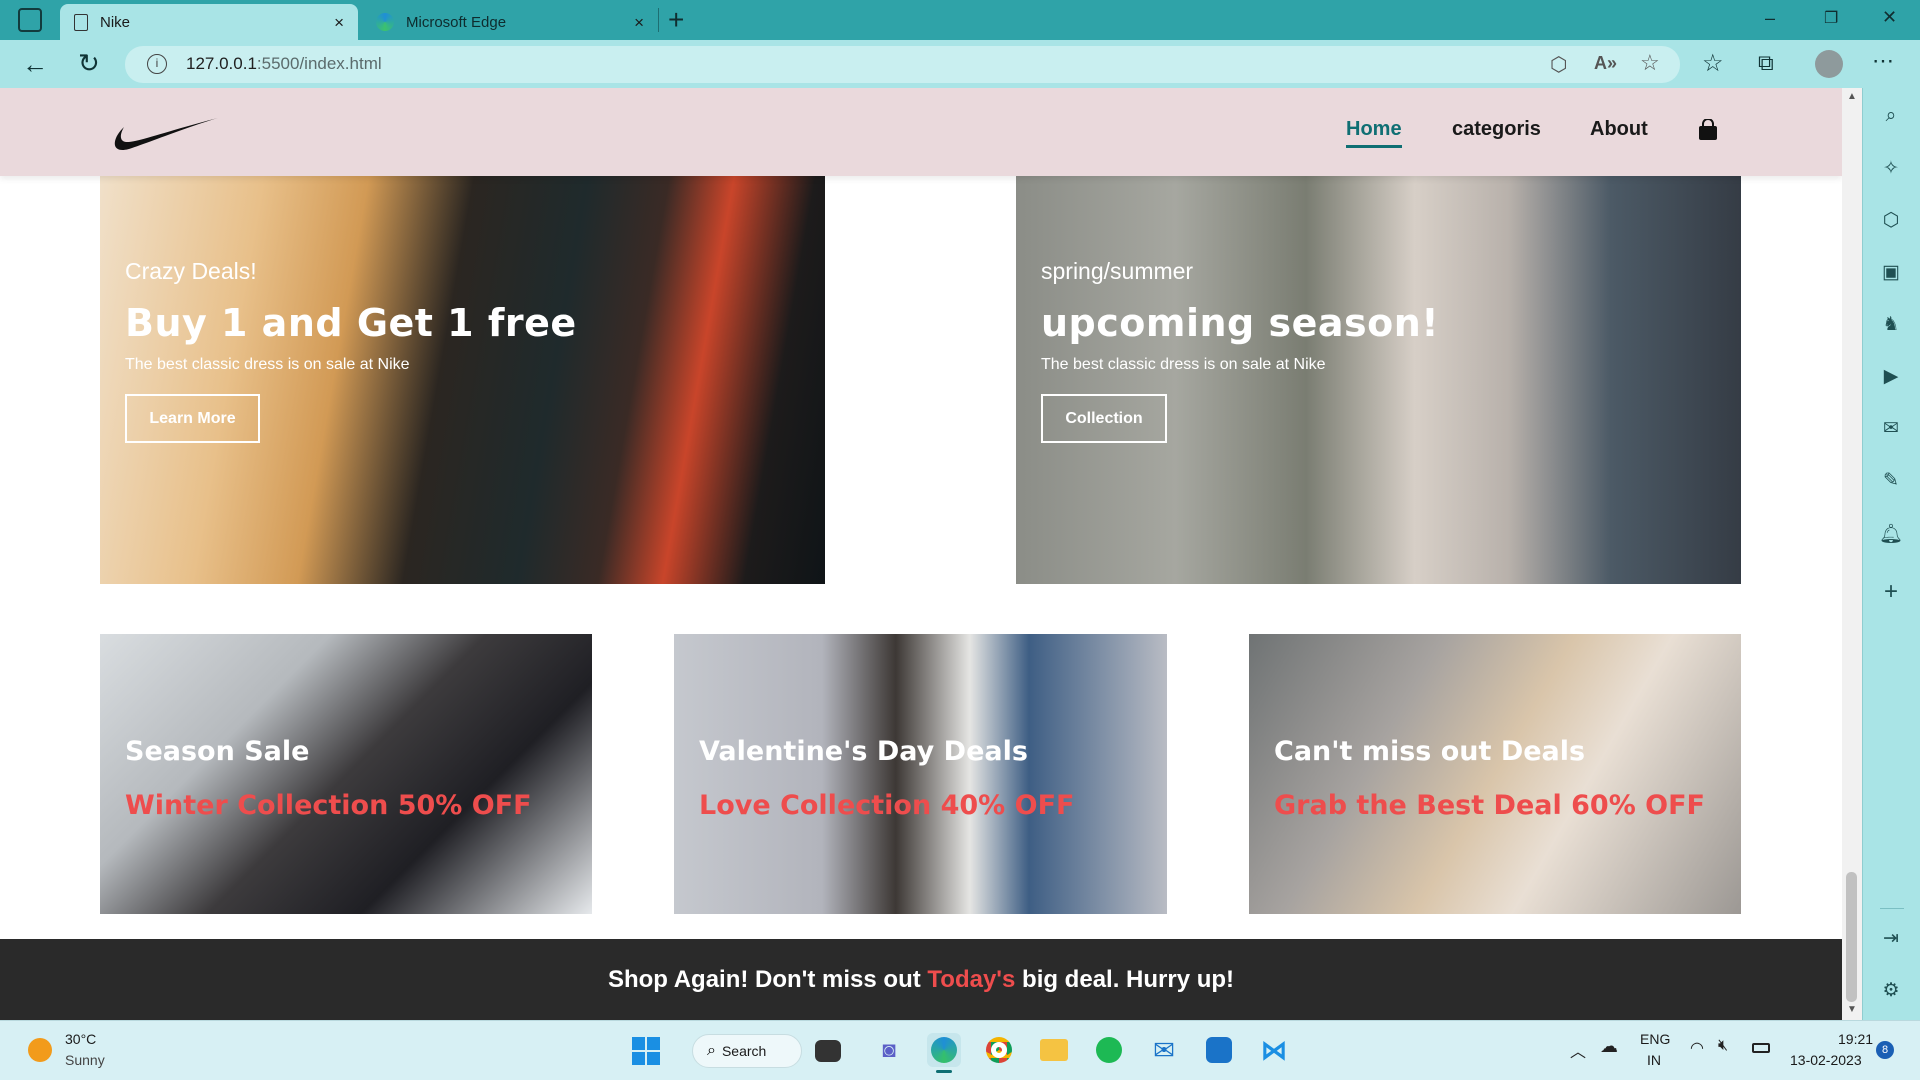 This screenshot has width=1920, height=1080. Describe the element at coordinates (1240, 323) in the screenshot. I see `hero-title: upcoming season!` at that location.